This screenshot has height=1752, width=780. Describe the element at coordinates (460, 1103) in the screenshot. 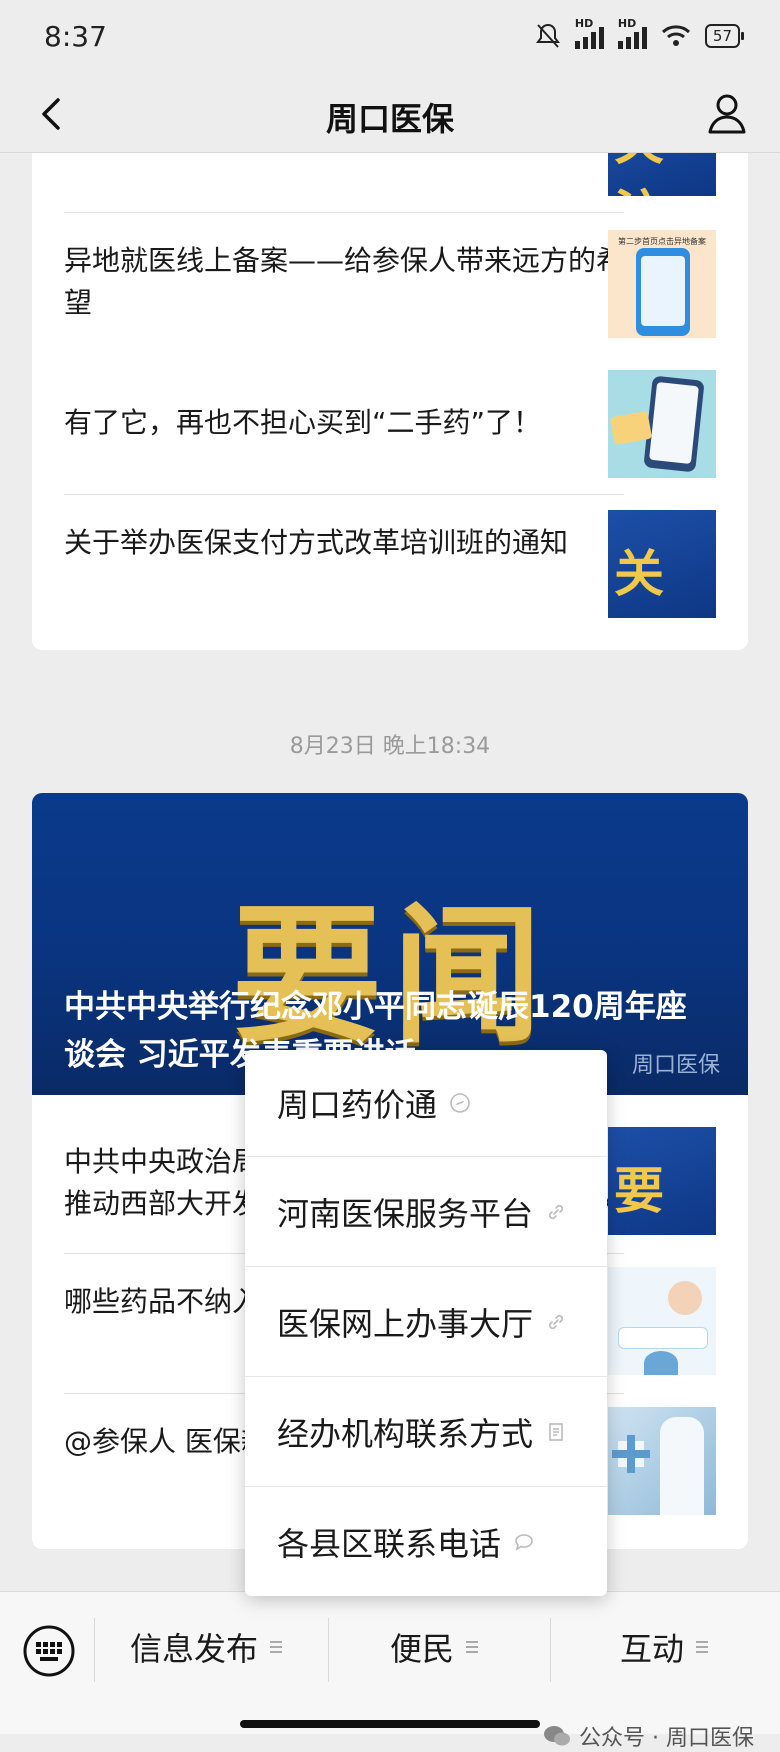

I see `miniprogram-icon` at that location.